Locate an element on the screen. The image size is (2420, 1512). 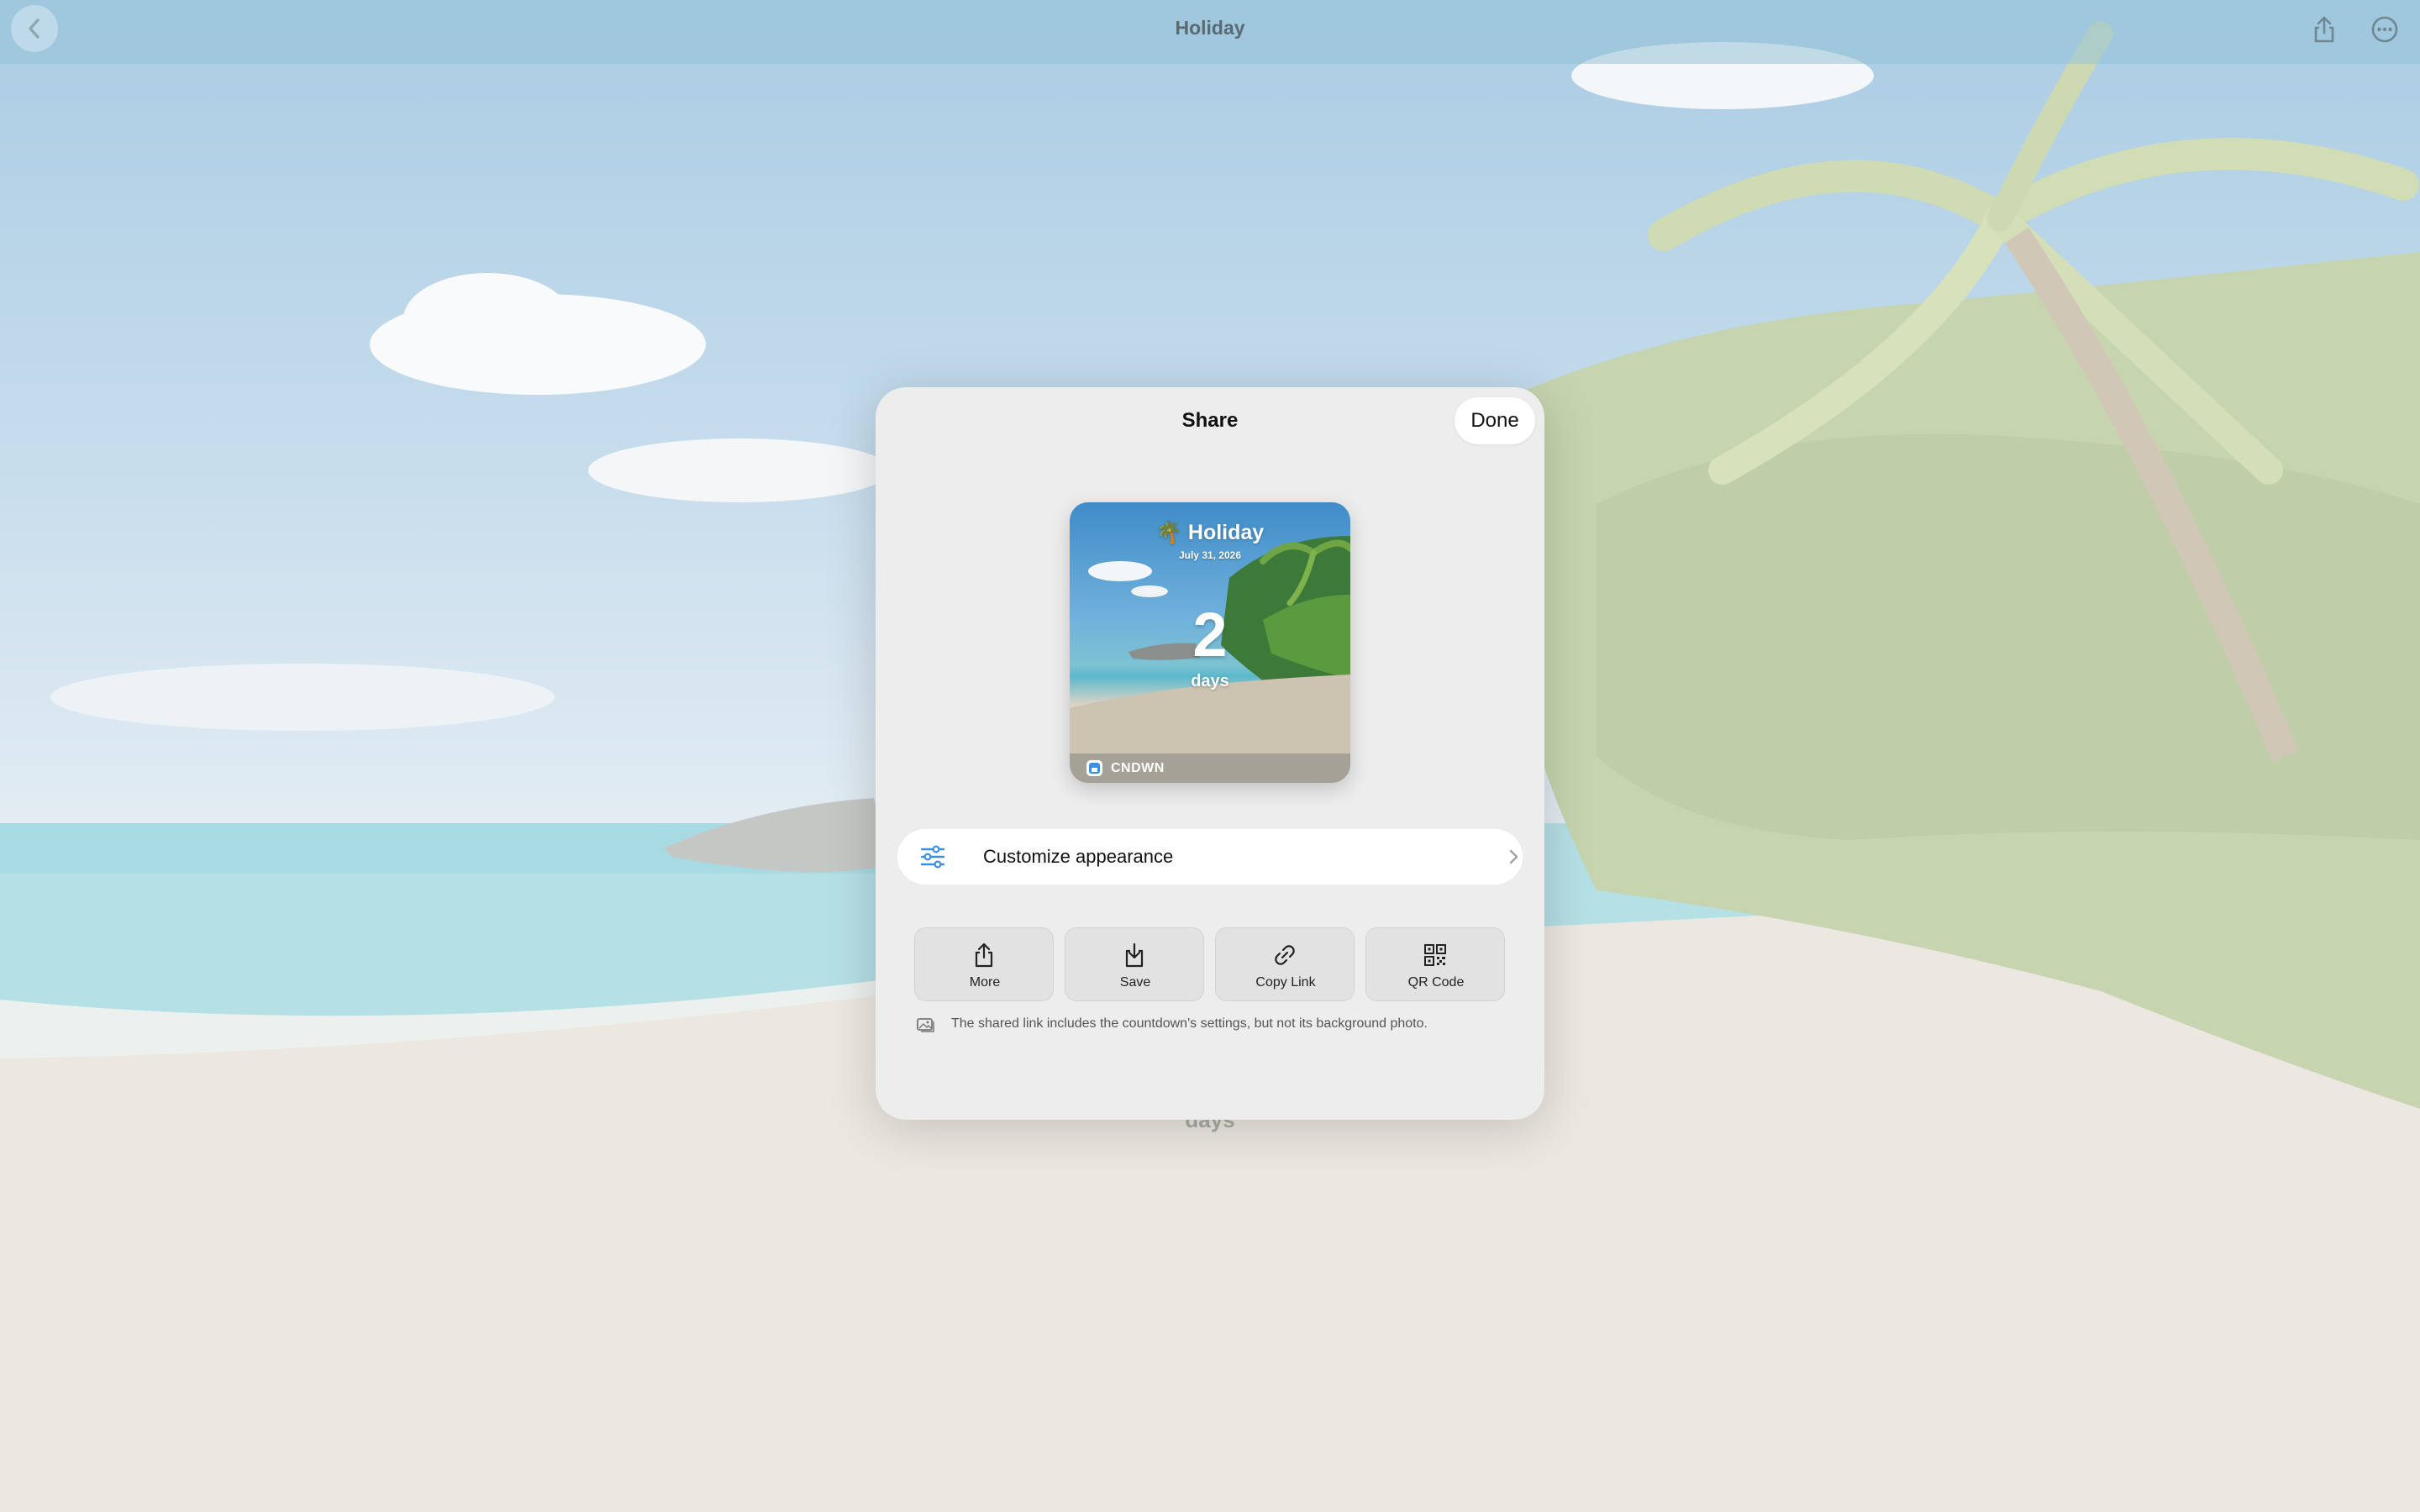
qr-code-icon is located at coordinates (1435, 955).